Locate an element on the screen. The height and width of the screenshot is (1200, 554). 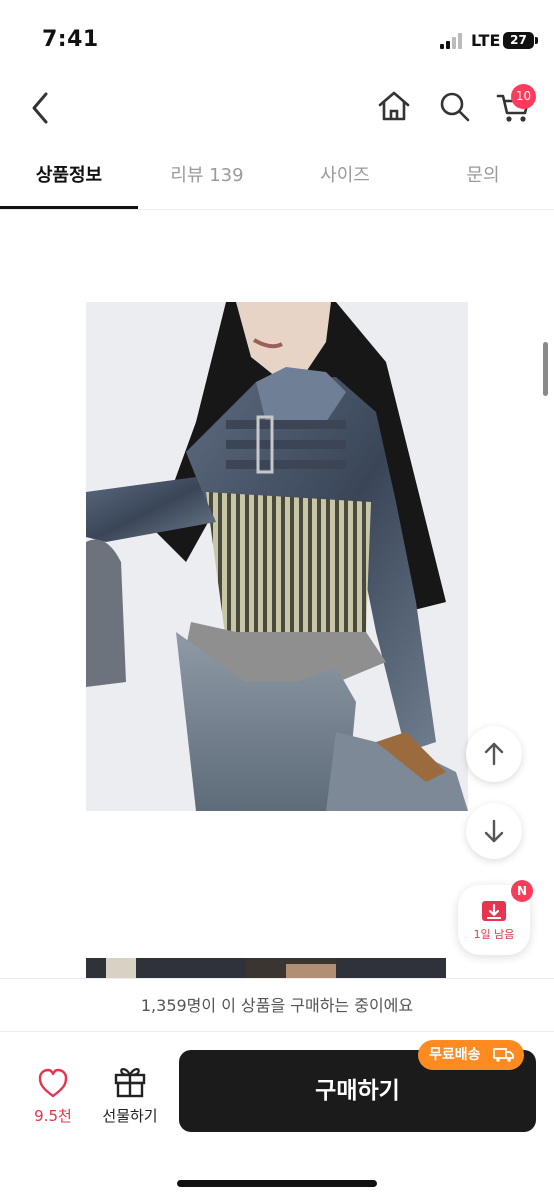
truck-icon is located at coordinates (503, 1055).